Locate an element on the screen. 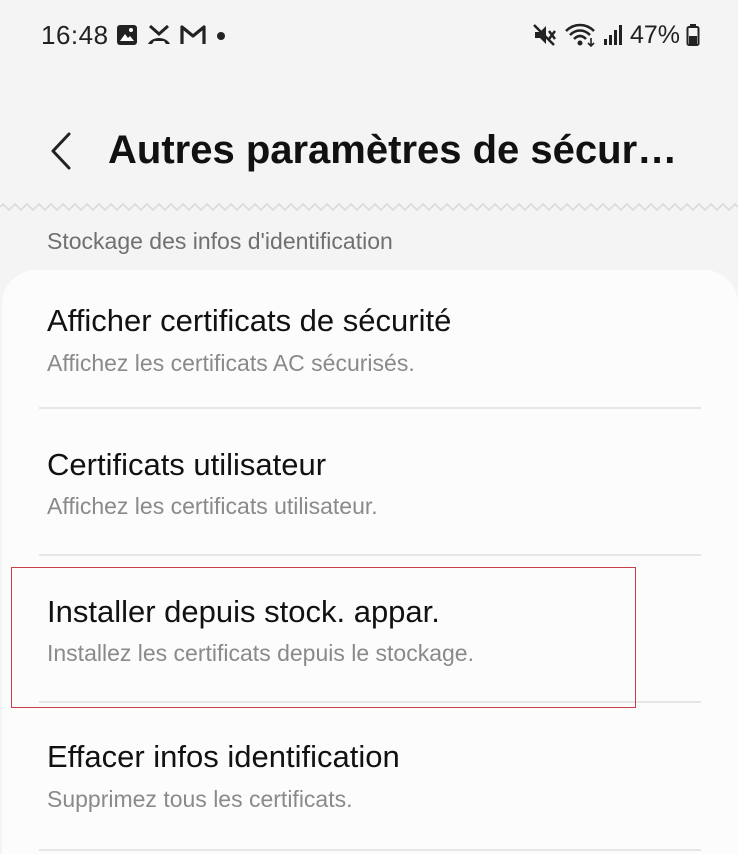  item-title: Installer depuis stock. appar. is located at coordinates (243, 611).